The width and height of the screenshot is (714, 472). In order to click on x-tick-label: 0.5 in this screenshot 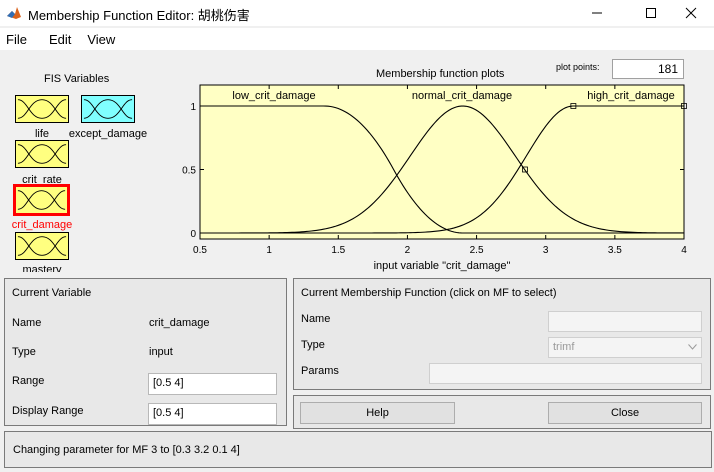, I will do `click(200, 250)`.